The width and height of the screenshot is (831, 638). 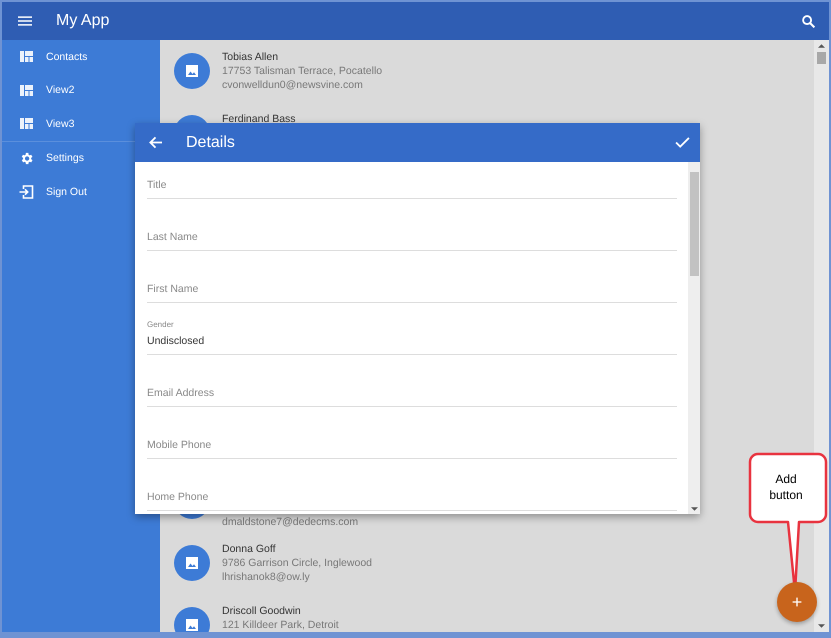 What do you see at coordinates (412, 336) in the screenshot?
I see `input-field: Gender Undisclosed` at bounding box center [412, 336].